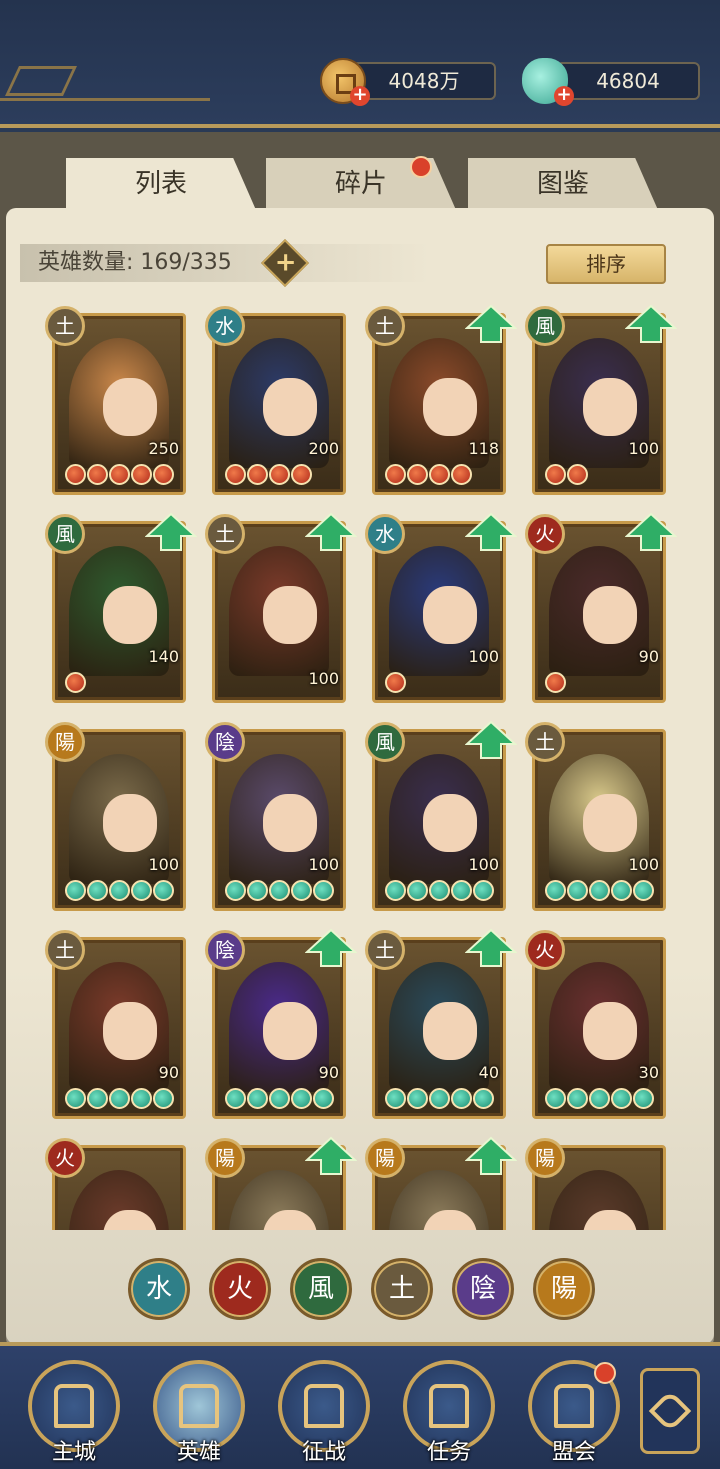 The height and width of the screenshot is (1469, 720). I want to click on add-jade-button: +, so click(564, 96).